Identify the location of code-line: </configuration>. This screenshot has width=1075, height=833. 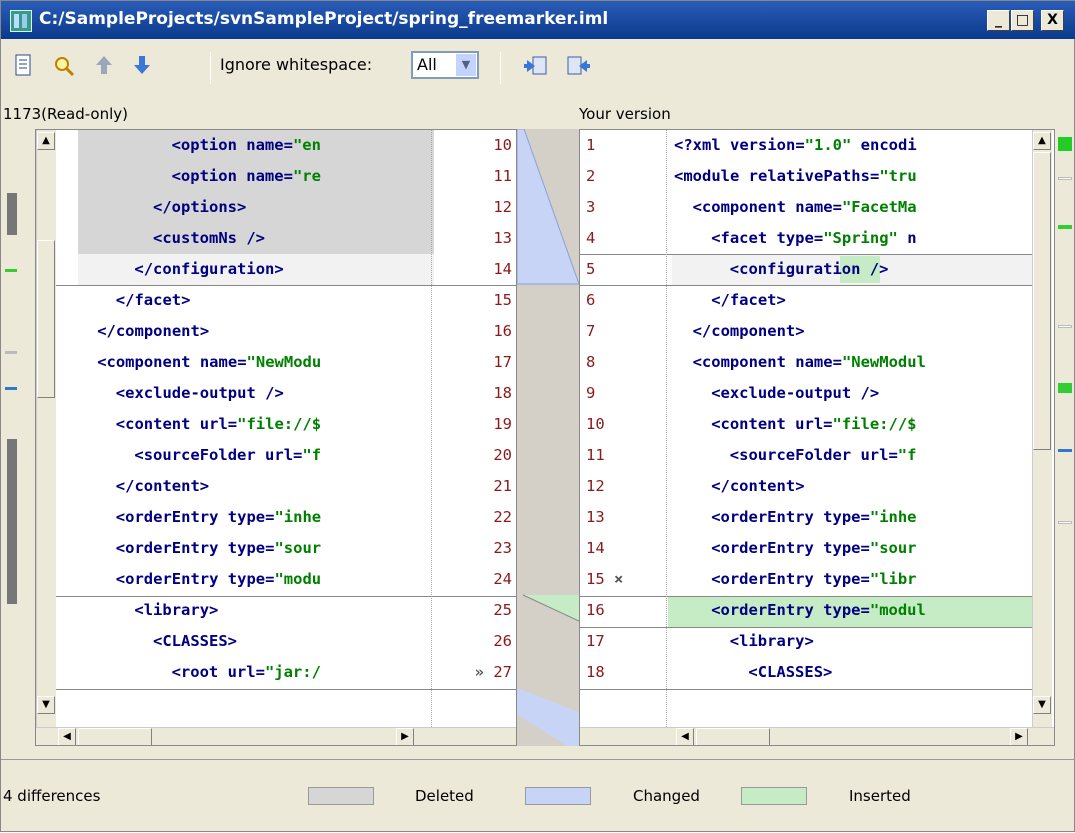
(208, 269).